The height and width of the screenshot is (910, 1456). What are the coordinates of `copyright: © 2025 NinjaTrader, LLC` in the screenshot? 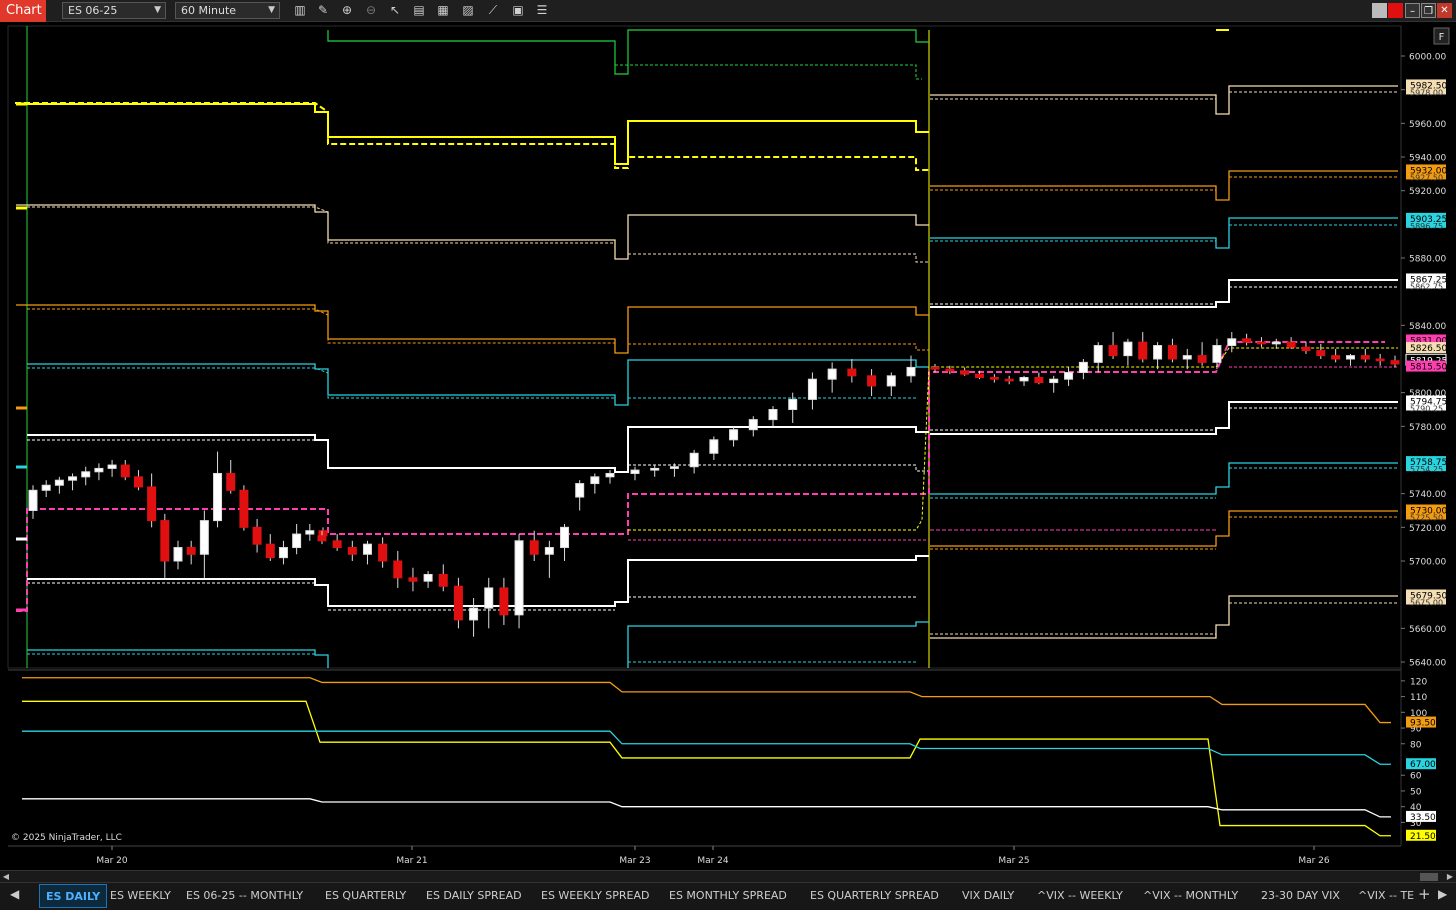 It's located at (66, 838).